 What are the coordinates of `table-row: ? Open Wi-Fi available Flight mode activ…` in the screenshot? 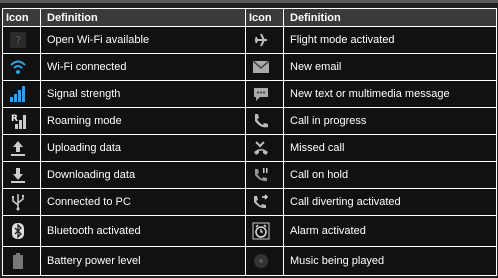 It's located at (249, 40).